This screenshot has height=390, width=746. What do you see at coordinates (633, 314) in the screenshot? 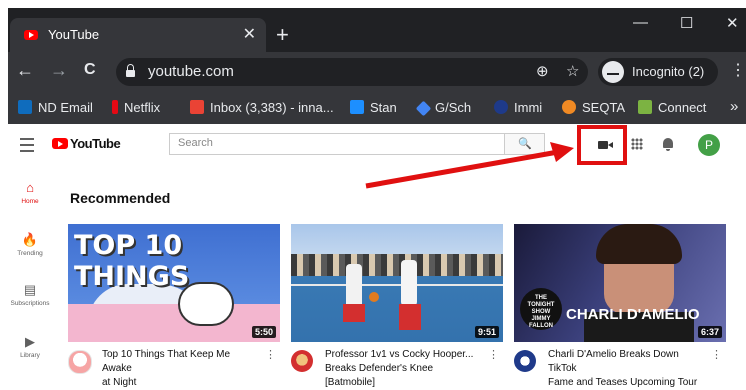
I see `thumbnail-text: CHARLI D'AMELIO` at bounding box center [633, 314].